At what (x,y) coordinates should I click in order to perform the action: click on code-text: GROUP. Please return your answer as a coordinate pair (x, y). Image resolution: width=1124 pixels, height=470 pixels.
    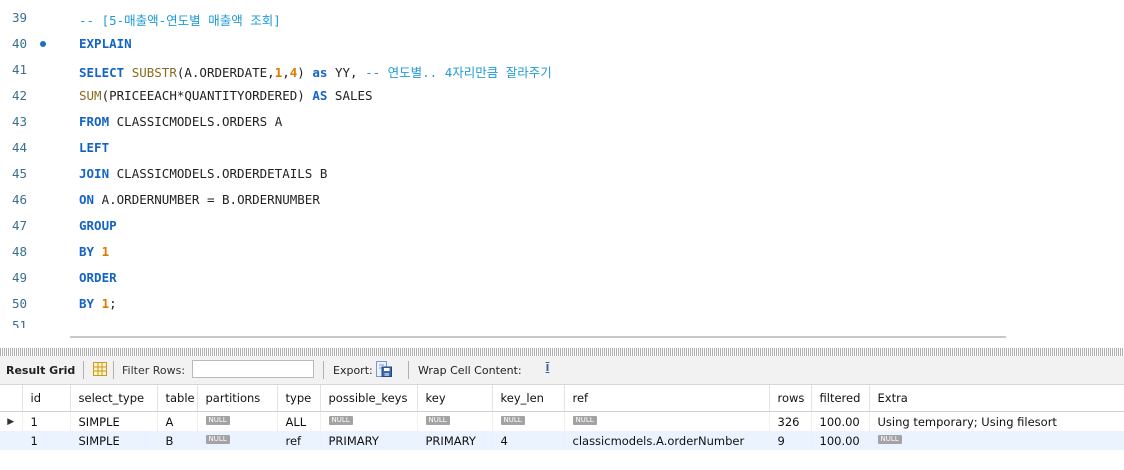
    Looking at the image, I should click on (98, 225).